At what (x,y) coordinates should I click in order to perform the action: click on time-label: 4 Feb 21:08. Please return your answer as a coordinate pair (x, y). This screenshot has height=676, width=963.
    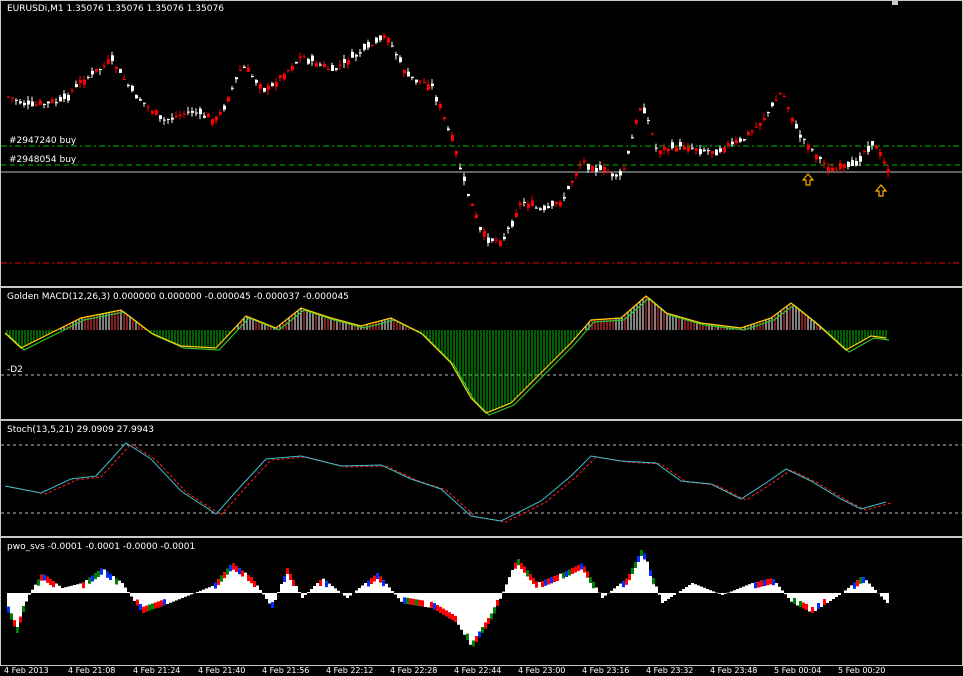
    Looking at the image, I should click on (92, 670).